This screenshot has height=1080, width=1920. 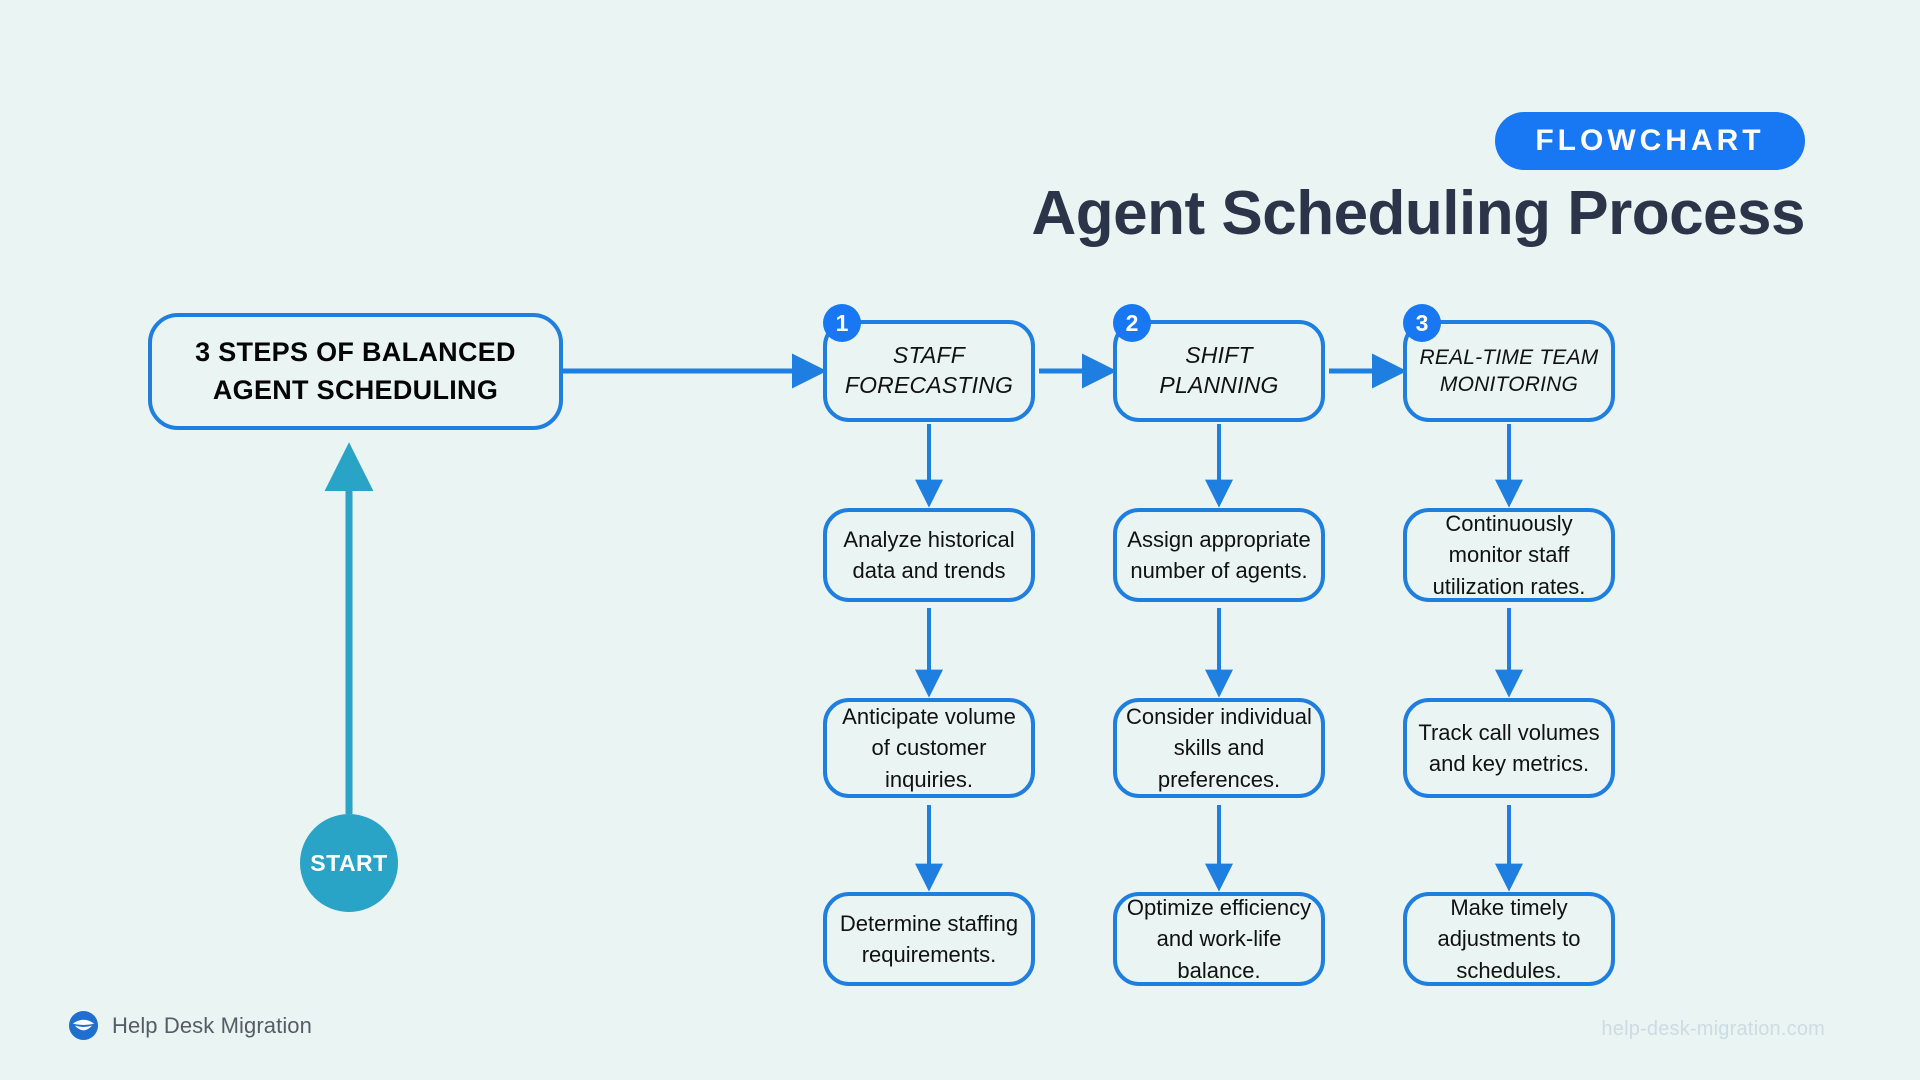 I want to click on step-number-2: 2, so click(x=1132, y=323).